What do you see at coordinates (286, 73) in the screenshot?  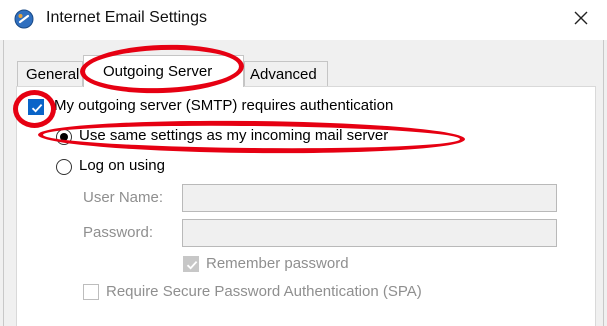 I see `tab-advanced: Advanced` at bounding box center [286, 73].